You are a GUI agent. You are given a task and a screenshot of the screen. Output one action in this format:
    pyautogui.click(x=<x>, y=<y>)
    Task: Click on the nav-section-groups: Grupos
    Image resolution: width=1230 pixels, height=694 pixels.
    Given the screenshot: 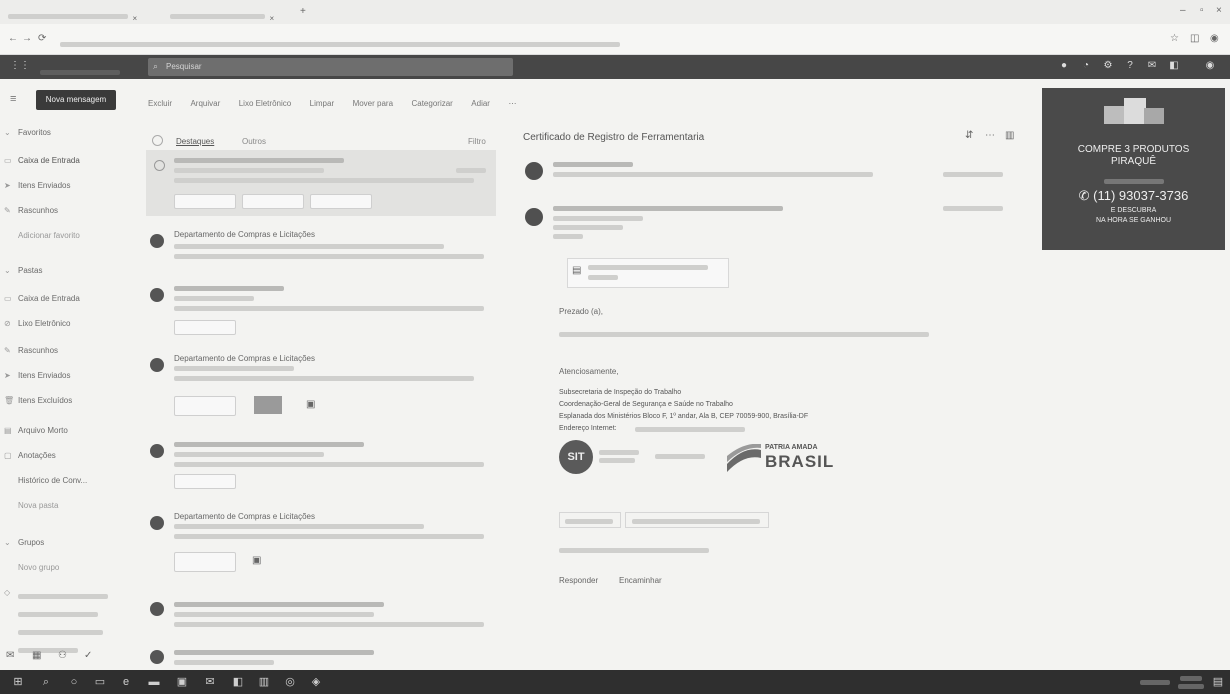 What is the action you would take?
    pyautogui.click(x=31, y=542)
    